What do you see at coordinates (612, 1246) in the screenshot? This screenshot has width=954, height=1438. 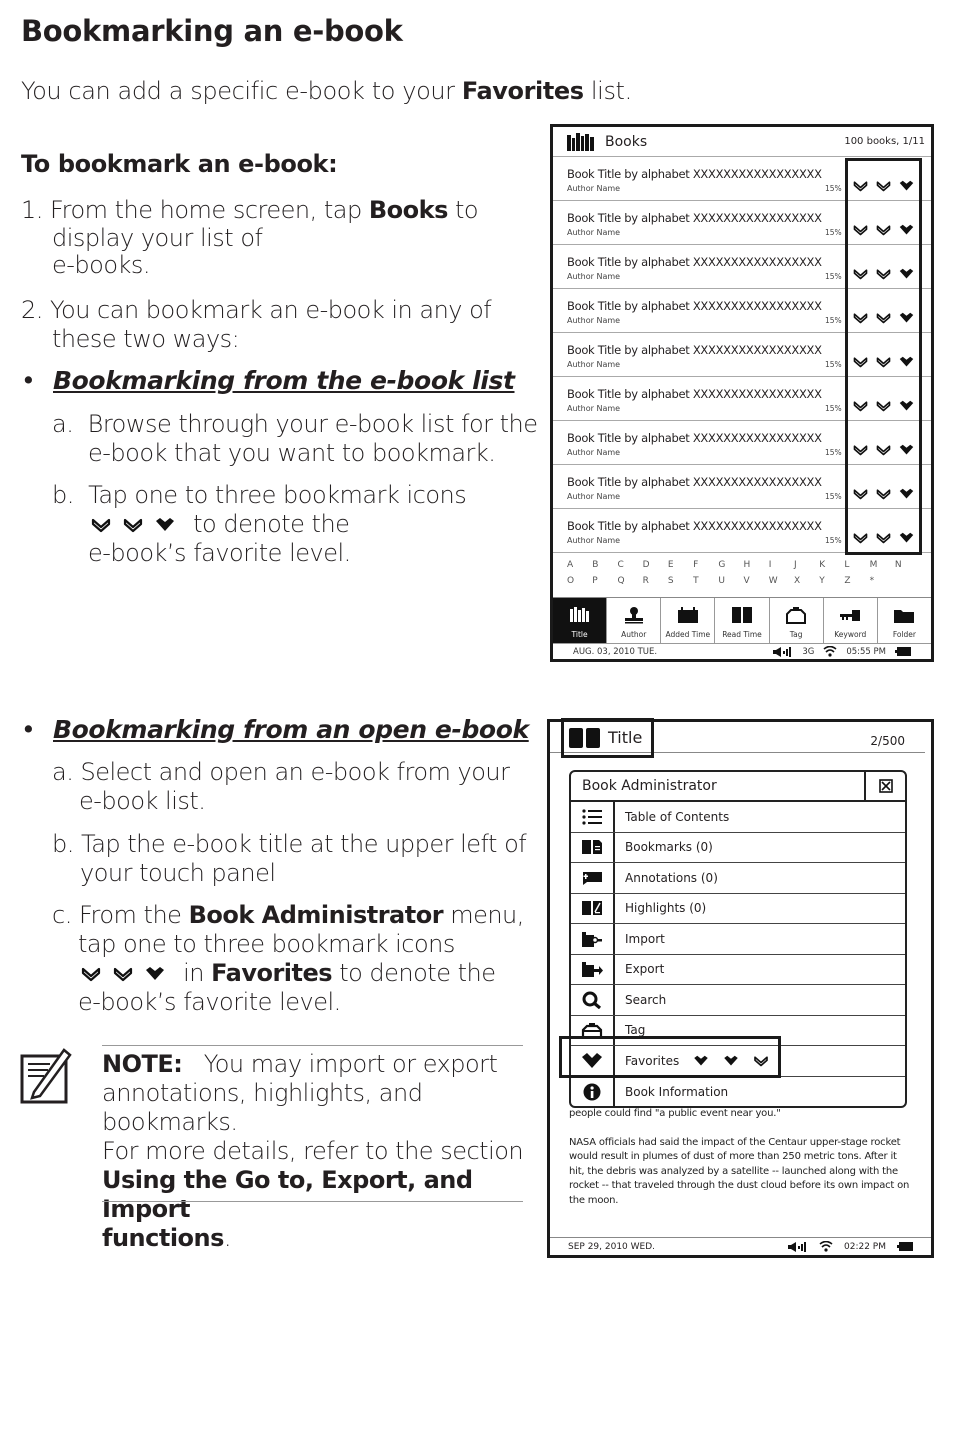 I see `status-date: SEP 29, 2010 WED.` at bounding box center [612, 1246].